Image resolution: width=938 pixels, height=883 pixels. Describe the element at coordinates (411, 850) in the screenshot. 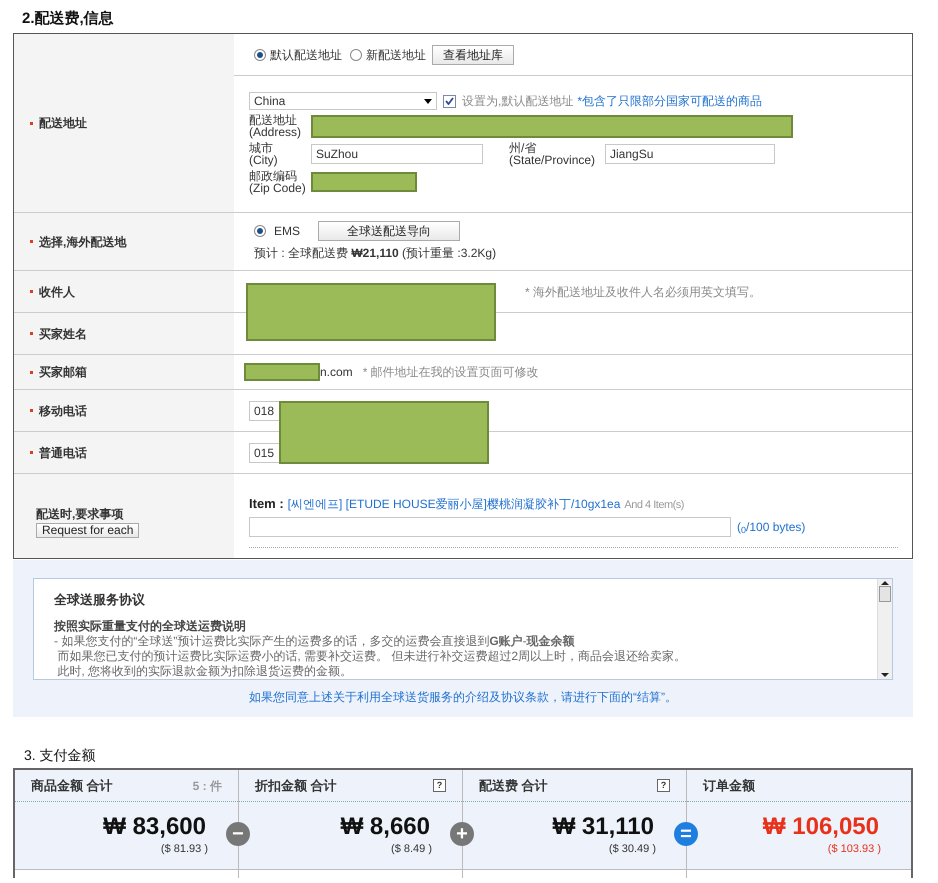

I see `usd-amount: ($ 8.49 )` at that location.